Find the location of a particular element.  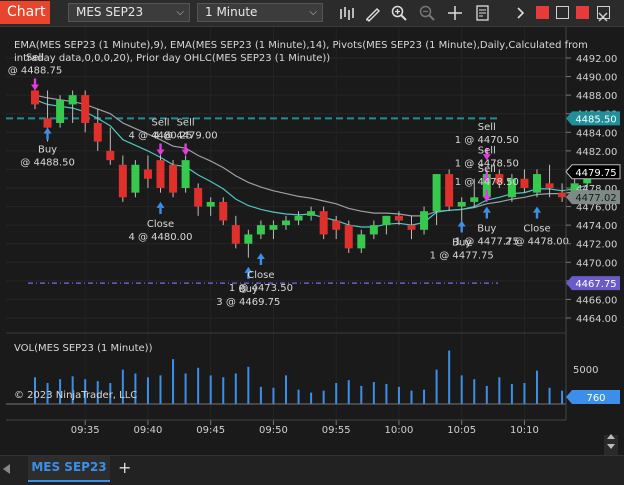

price-tick-label: 4482.00 is located at coordinates (596, 152).